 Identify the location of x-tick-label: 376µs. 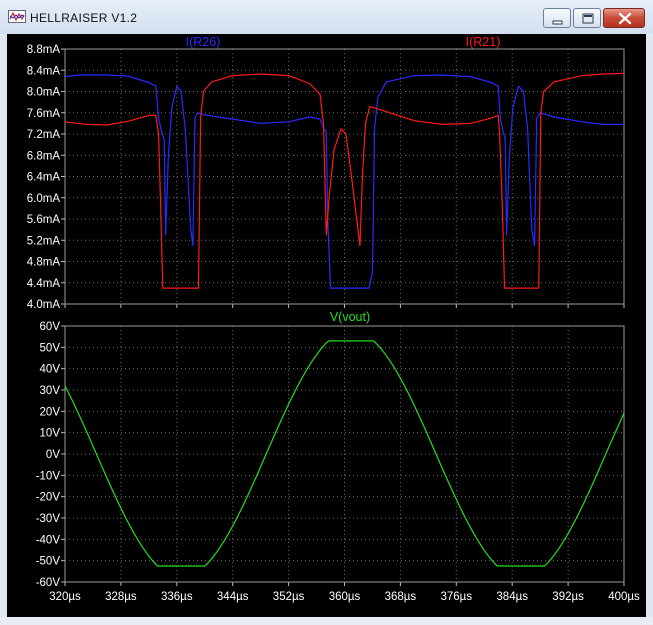
(457, 597).